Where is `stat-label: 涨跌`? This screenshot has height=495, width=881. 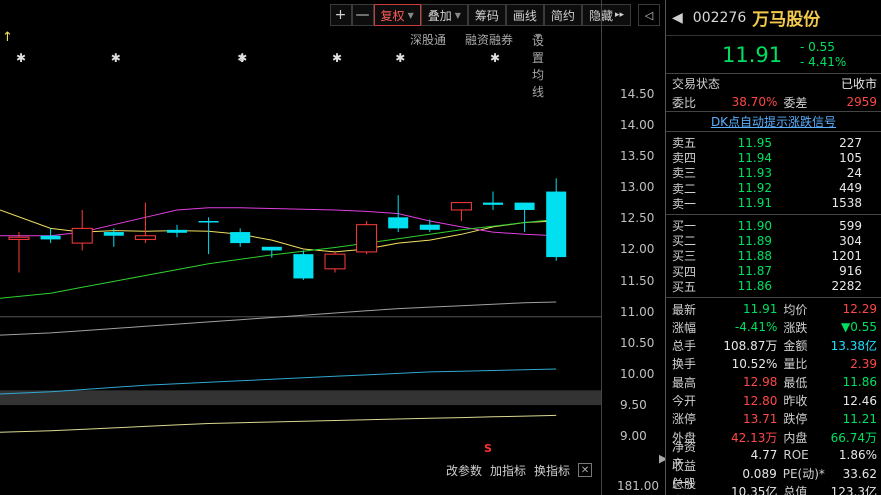
stat-label: 涨跌 is located at coordinates (795, 327).